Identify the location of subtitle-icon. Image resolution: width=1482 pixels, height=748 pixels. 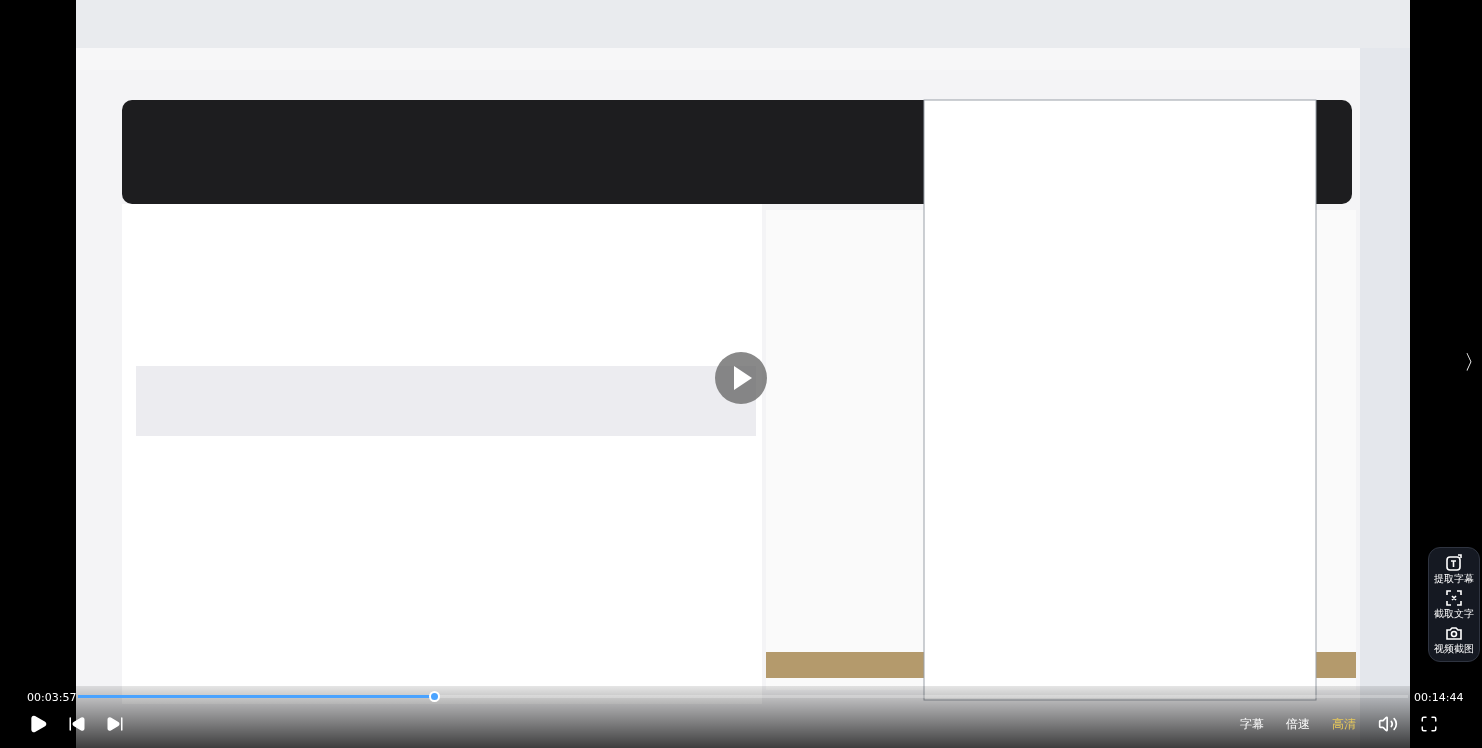
(1454, 563).